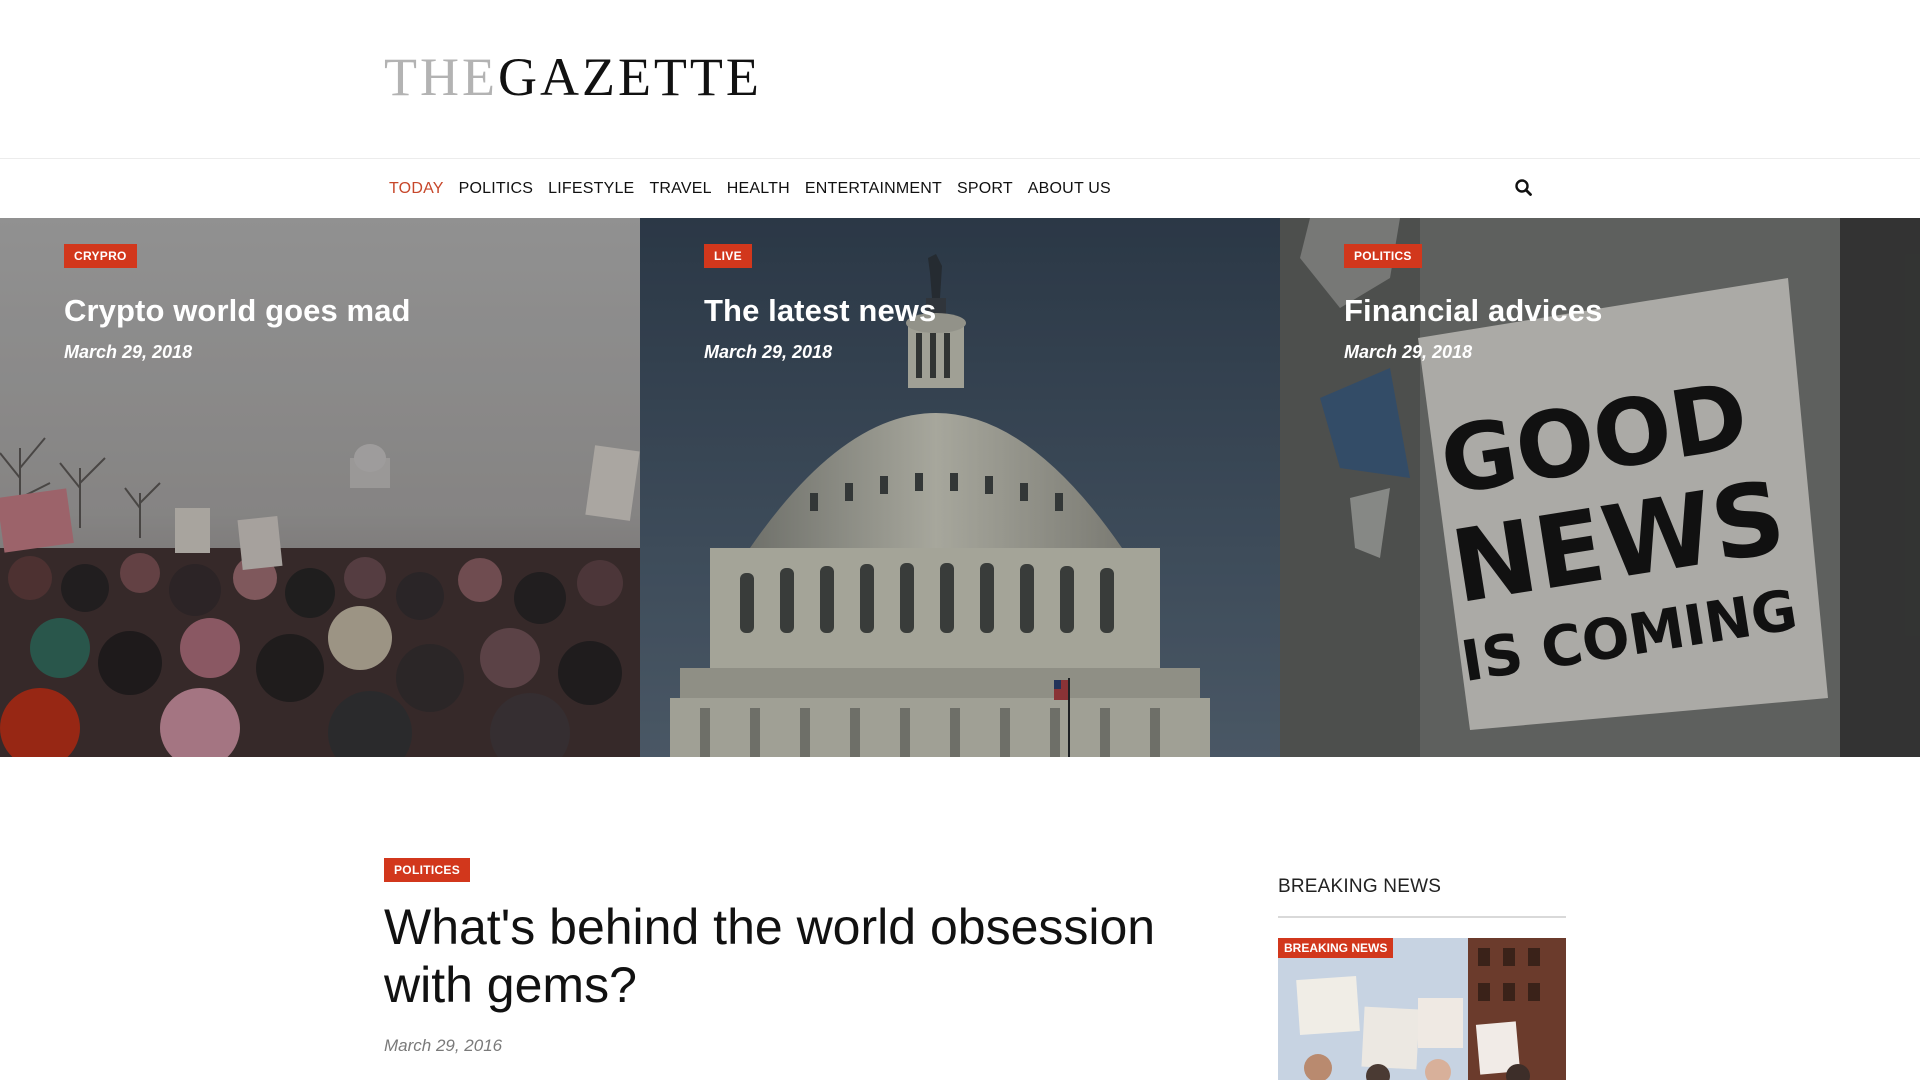  I want to click on sidebar-divider, so click(1422, 917).